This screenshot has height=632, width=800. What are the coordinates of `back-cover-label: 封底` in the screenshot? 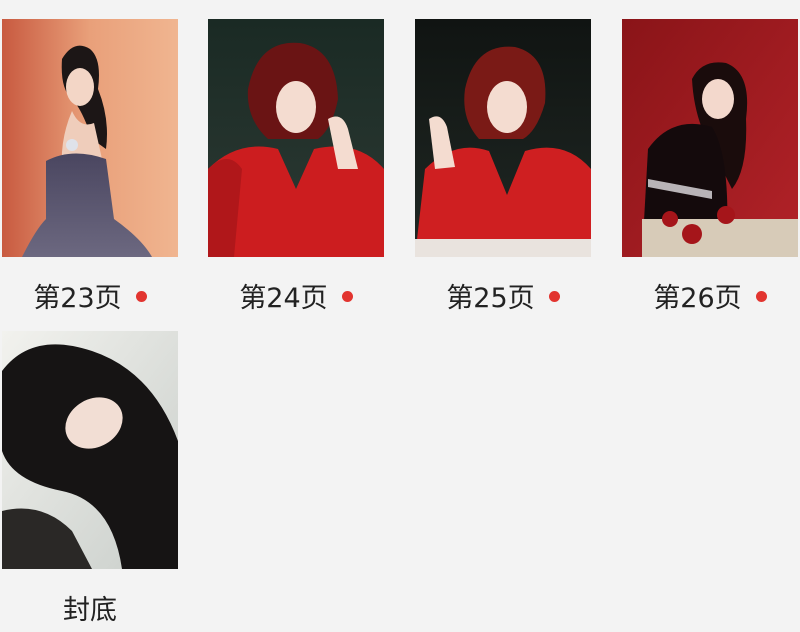 It's located at (90, 607).